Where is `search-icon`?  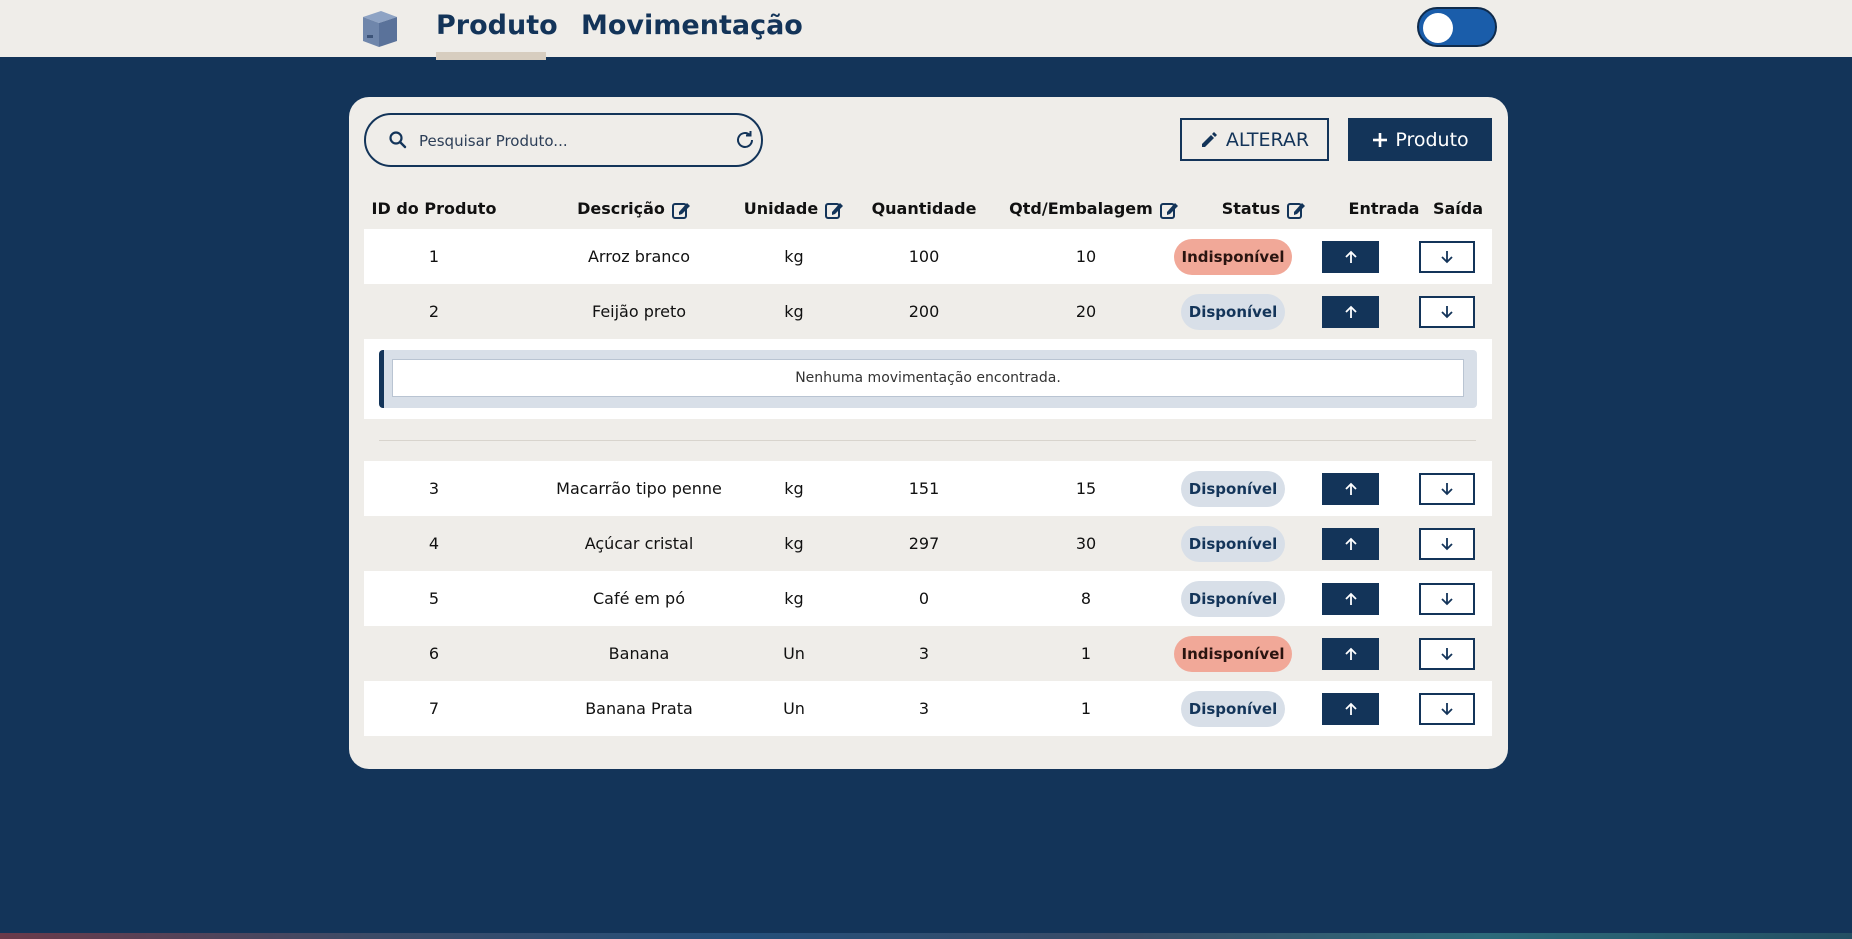
search-icon is located at coordinates (398, 140).